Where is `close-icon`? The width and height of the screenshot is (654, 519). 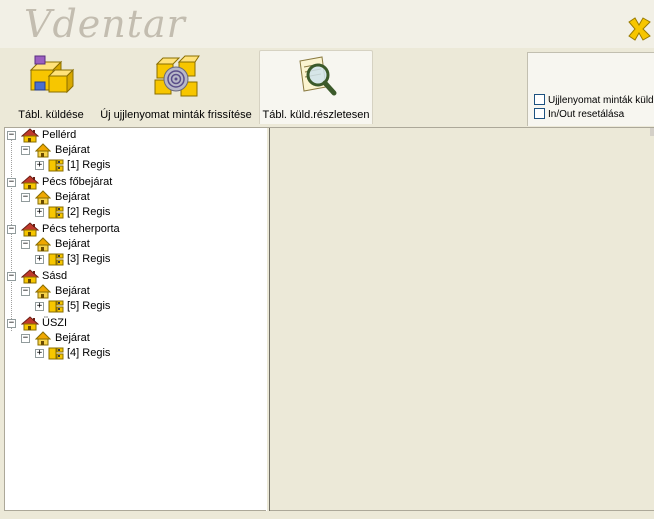 close-icon is located at coordinates (639, 29).